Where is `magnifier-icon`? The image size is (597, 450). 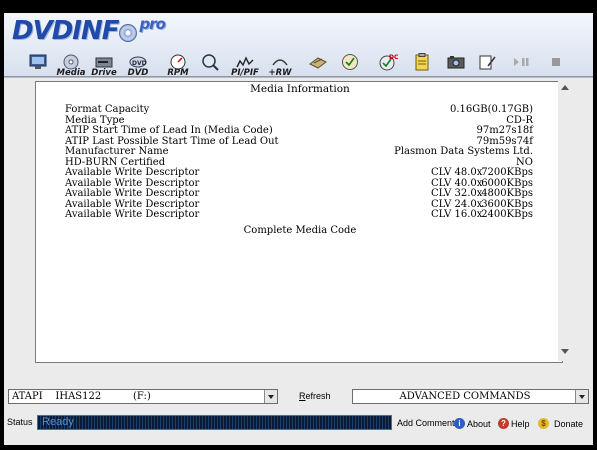
magnifier-icon is located at coordinates (210, 62).